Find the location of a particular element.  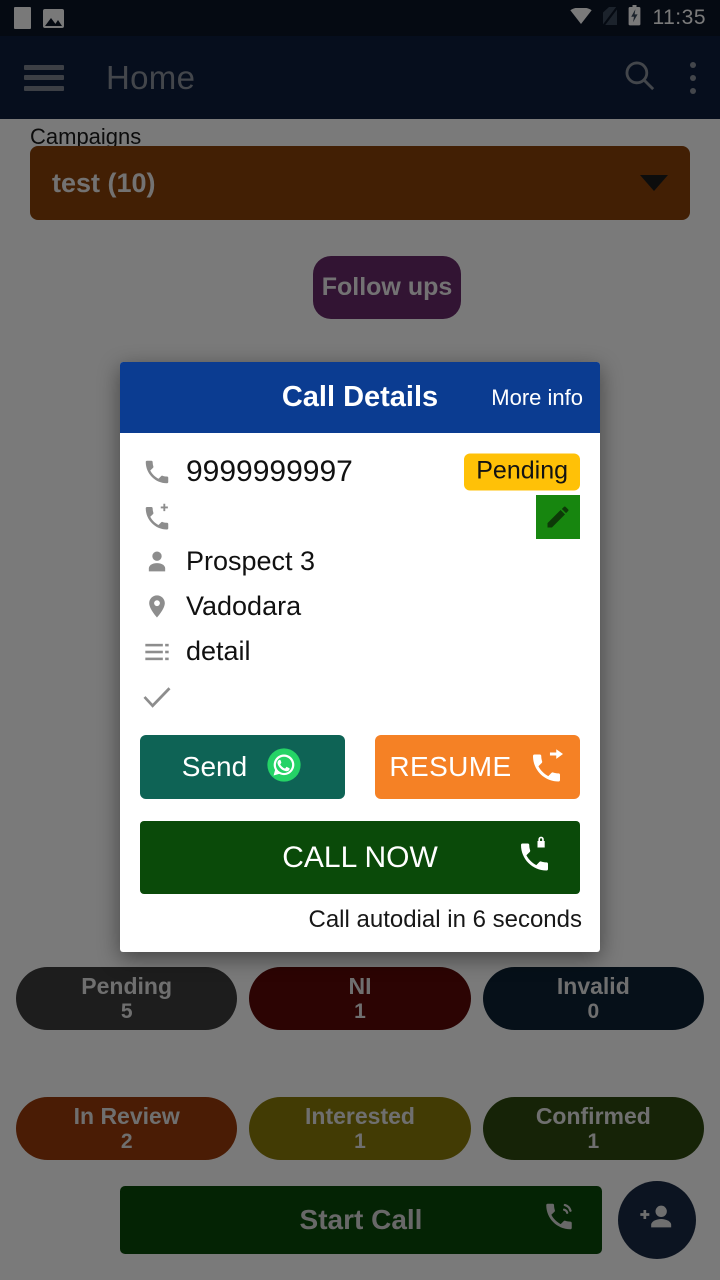

whatsapp-icon is located at coordinates (284, 767).